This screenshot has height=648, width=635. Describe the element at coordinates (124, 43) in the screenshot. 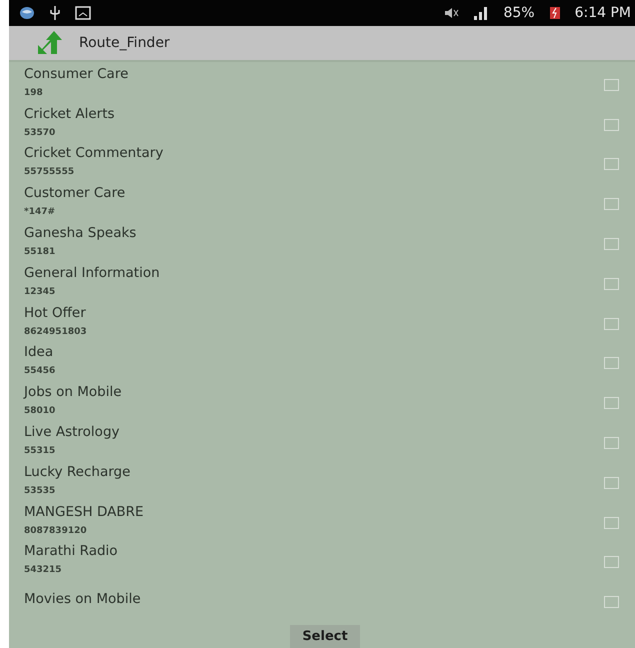

I see `app-title: Route_Finder` at that location.